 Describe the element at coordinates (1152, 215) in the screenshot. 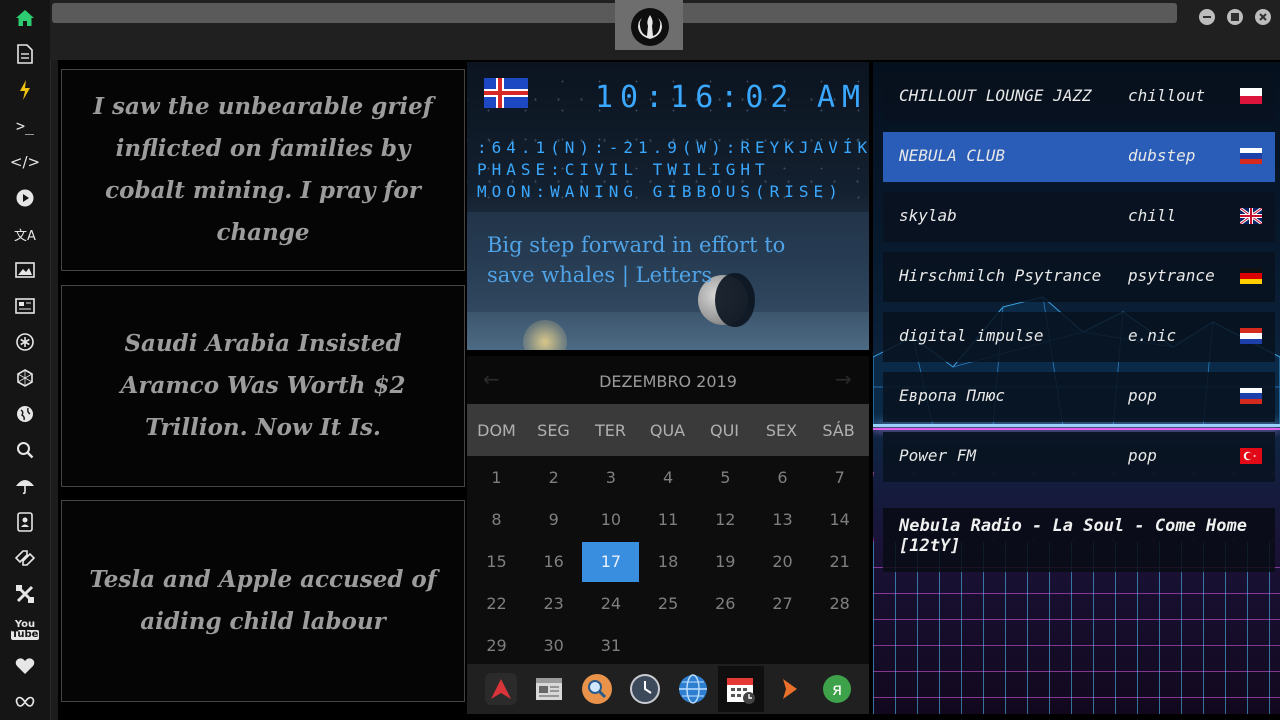

I see `station-genre: chill` at that location.